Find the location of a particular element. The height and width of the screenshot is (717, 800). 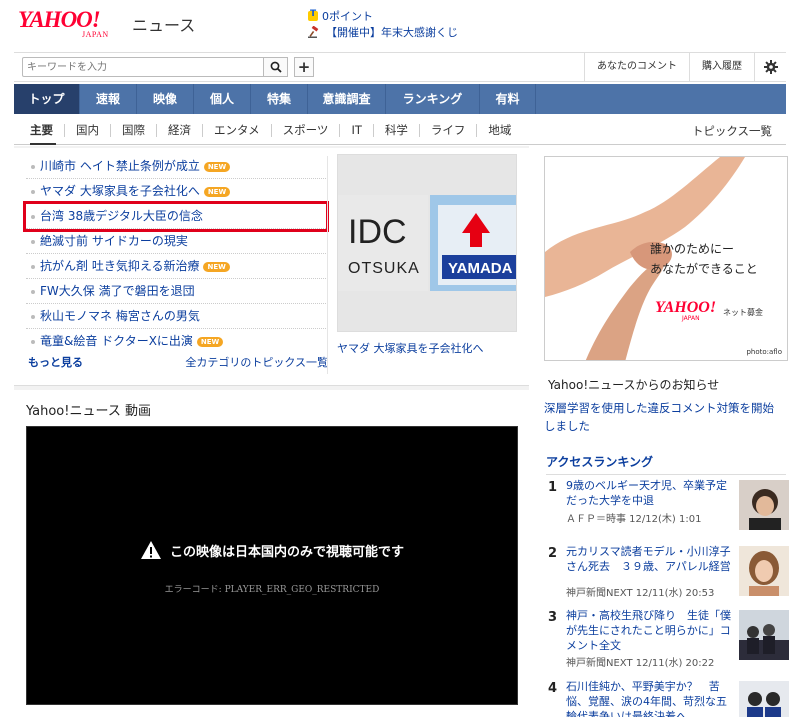

settings-button is located at coordinates (770, 67).